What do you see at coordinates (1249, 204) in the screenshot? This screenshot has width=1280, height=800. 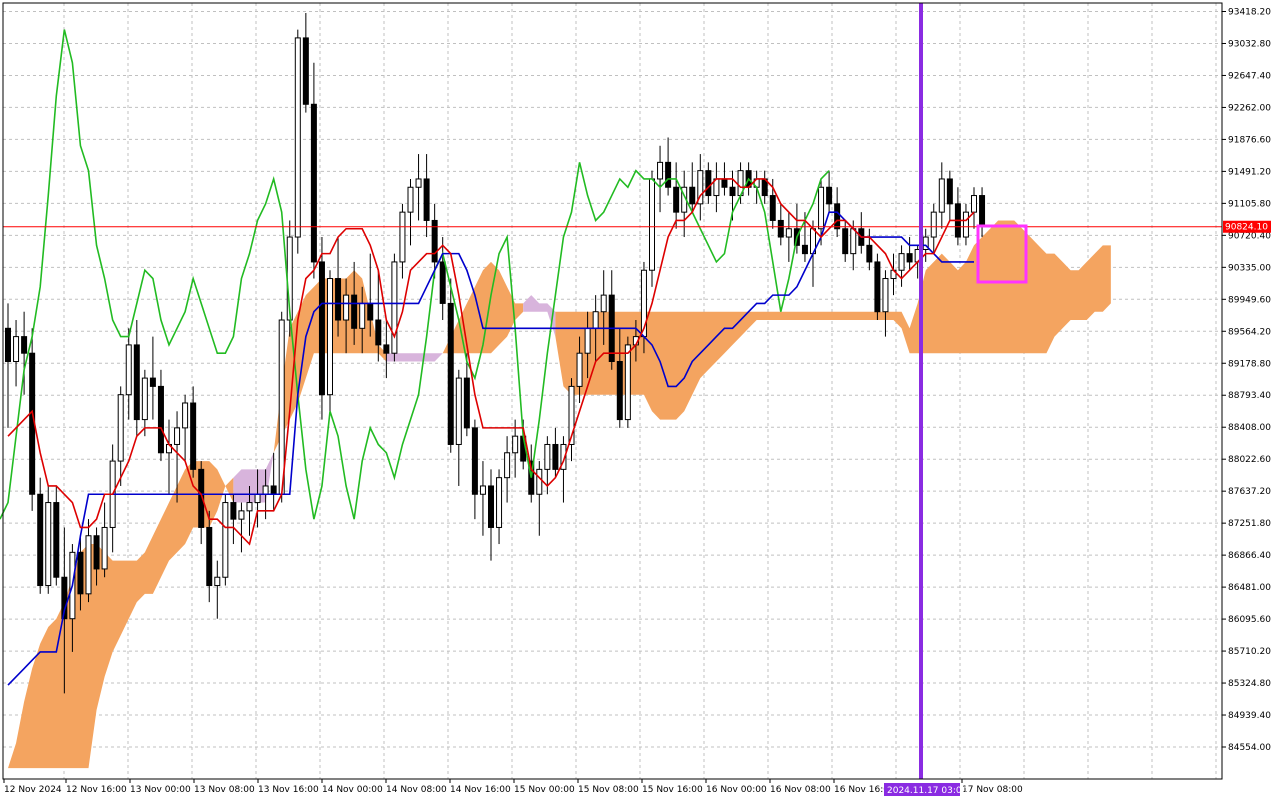 I see `price-tick-label: 91105.80` at bounding box center [1249, 204].